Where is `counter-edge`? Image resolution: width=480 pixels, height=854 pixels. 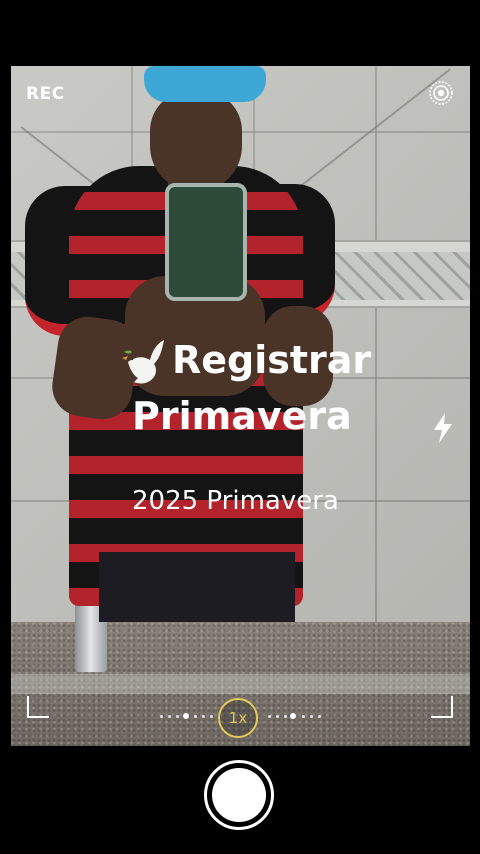
counter-edge is located at coordinates (240, 684).